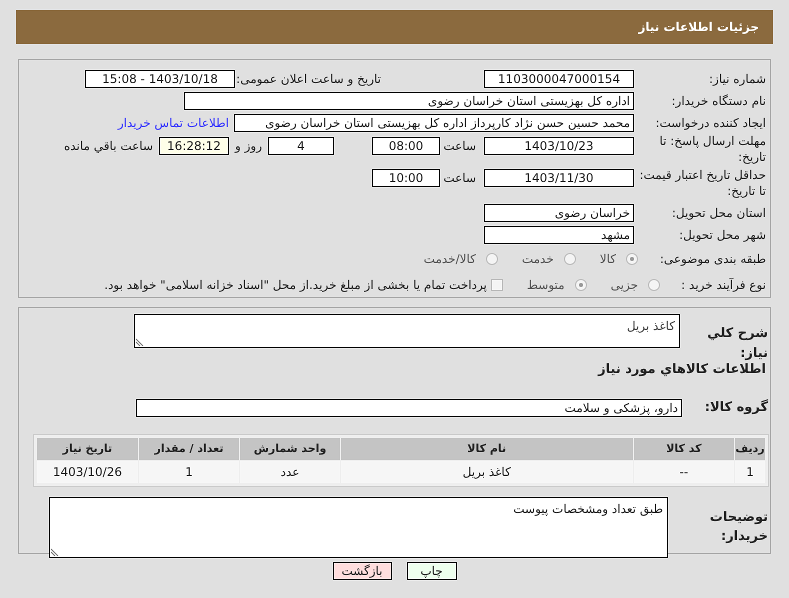 This screenshot has width=789, height=598. Describe the element at coordinates (559, 146) in the screenshot. I see `deadline-date-field: 1403/10/23` at that location.